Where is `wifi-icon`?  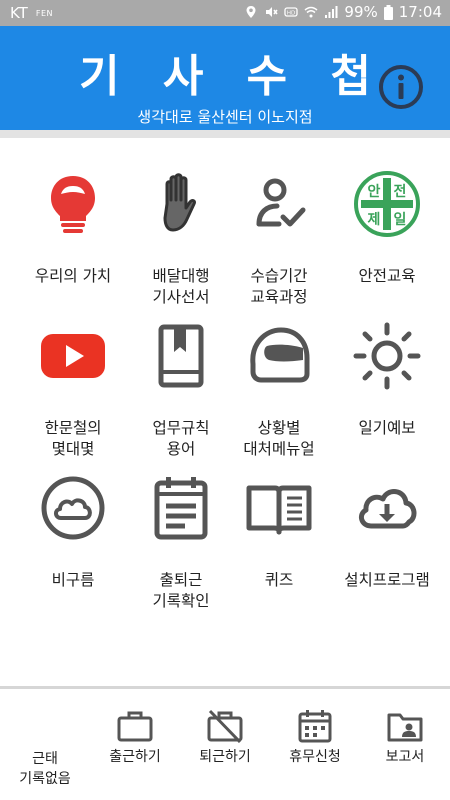
wifi-icon is located at coordinates (311, 12).